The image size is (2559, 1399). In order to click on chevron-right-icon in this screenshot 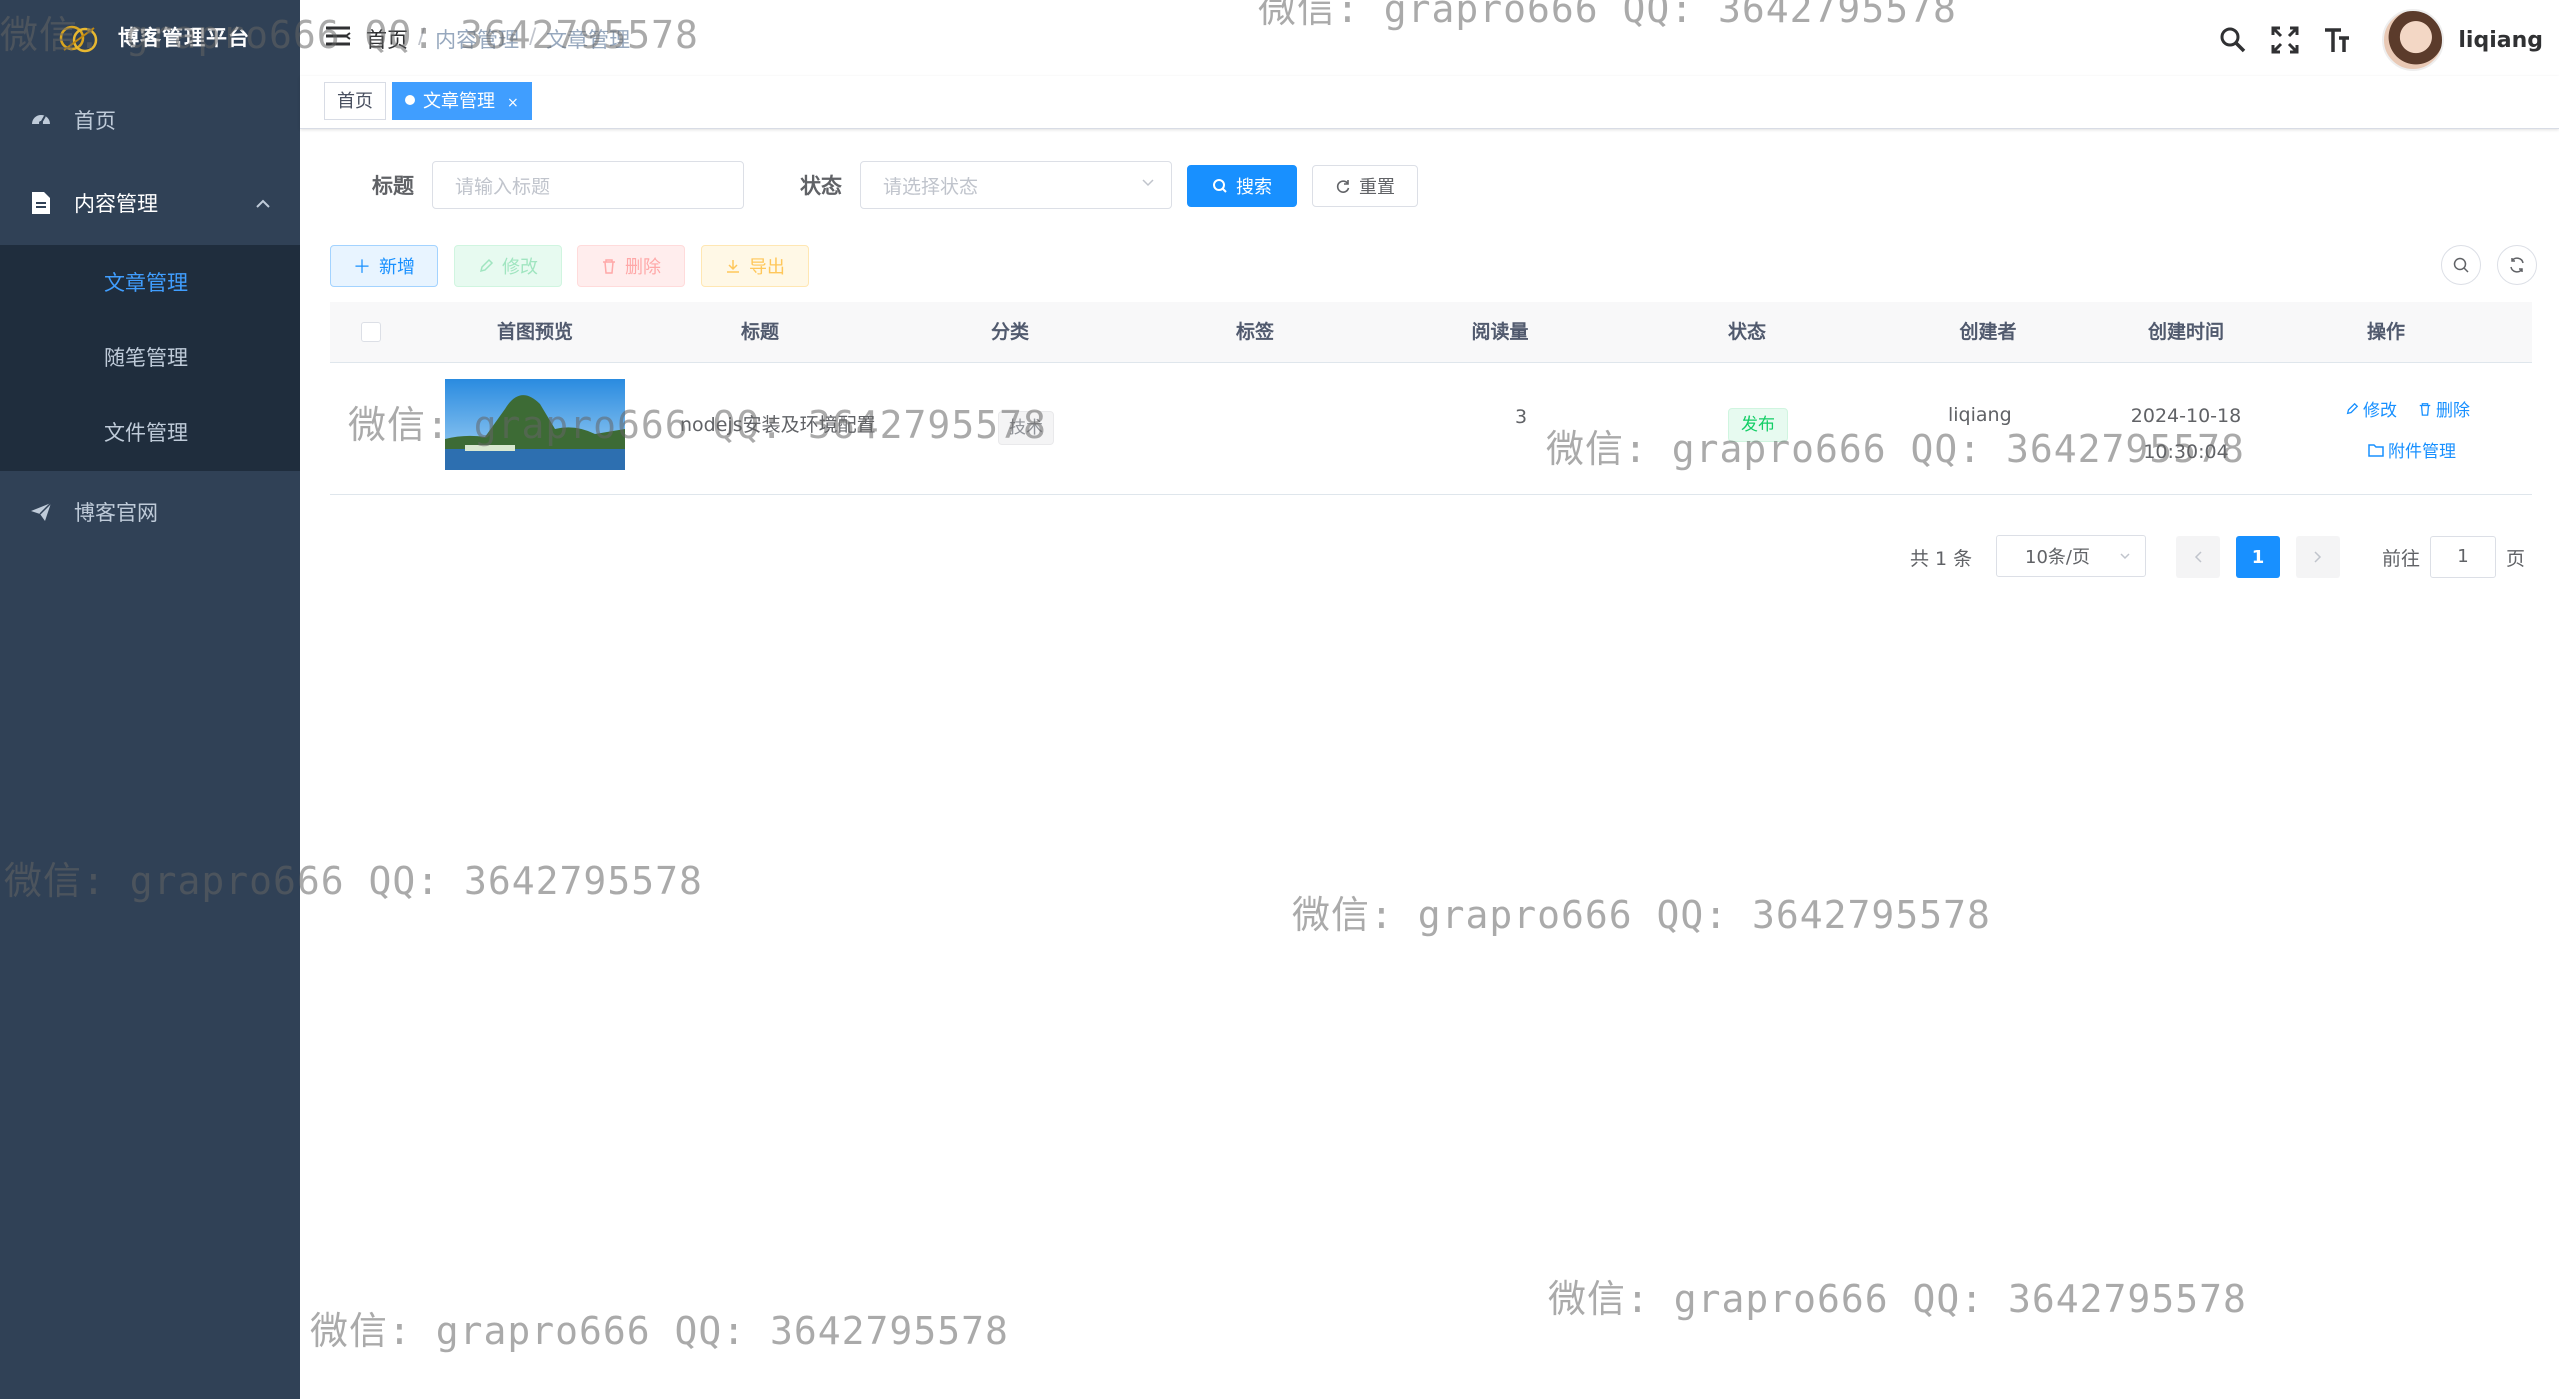, I will do `click(2318, 557)`.